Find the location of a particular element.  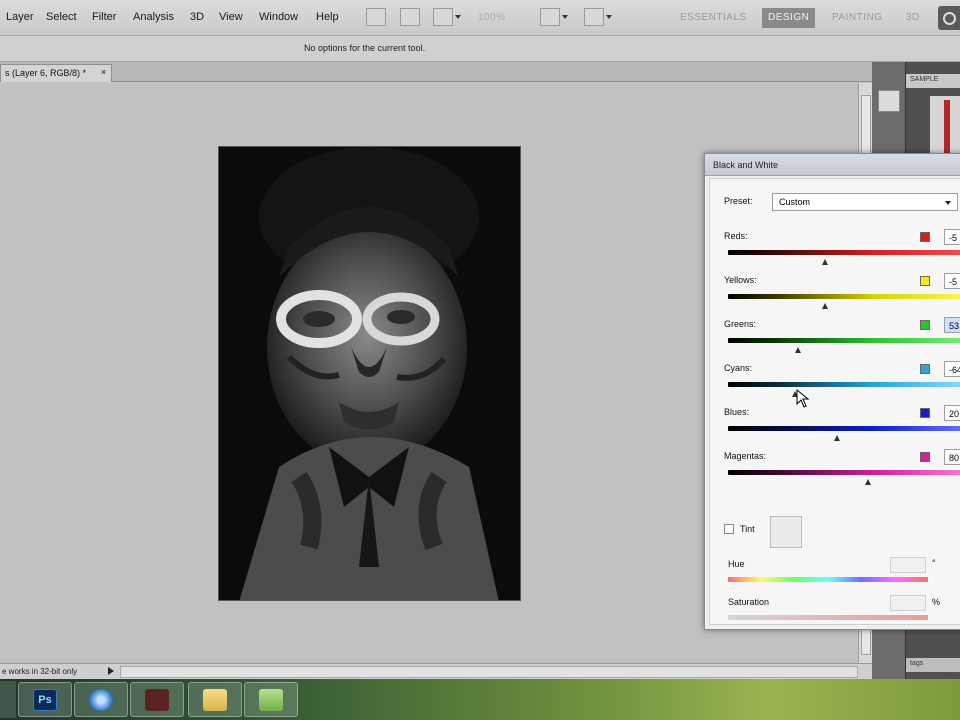

menu-help: Help is located at coordinates (327, 17).